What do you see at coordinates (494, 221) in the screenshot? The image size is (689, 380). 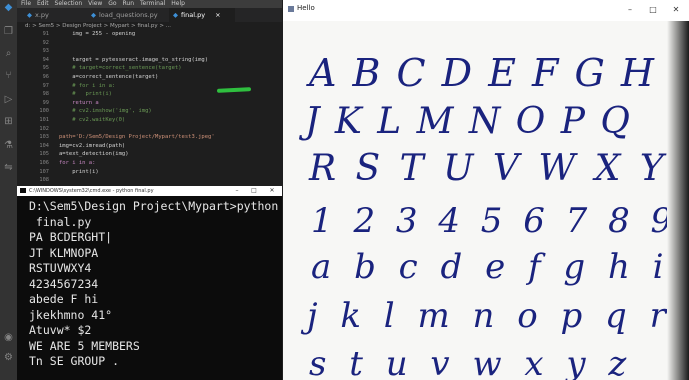 I see `handwriting-row-digits: 1 2 3 4 5 6 7 8 9` at bounding box center [494, 221].